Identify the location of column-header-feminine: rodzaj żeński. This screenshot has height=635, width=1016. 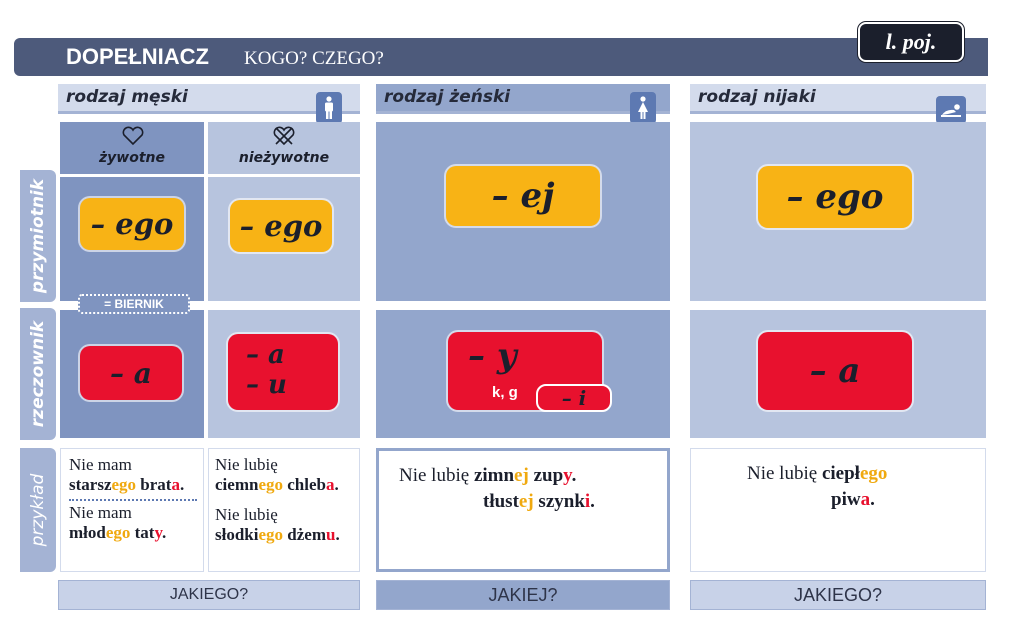
(523, 99).